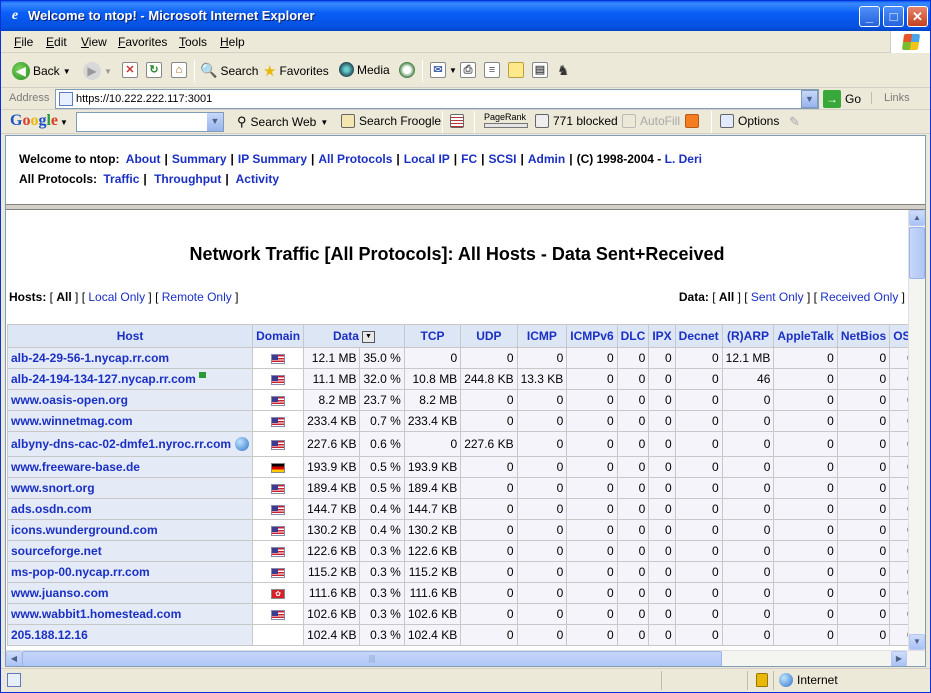 The image size is (931, 693). What do you see at coordinates (794, 122) in the screenshot?
I see `highlighter-button: ✎` at bounding box center [794, 122].